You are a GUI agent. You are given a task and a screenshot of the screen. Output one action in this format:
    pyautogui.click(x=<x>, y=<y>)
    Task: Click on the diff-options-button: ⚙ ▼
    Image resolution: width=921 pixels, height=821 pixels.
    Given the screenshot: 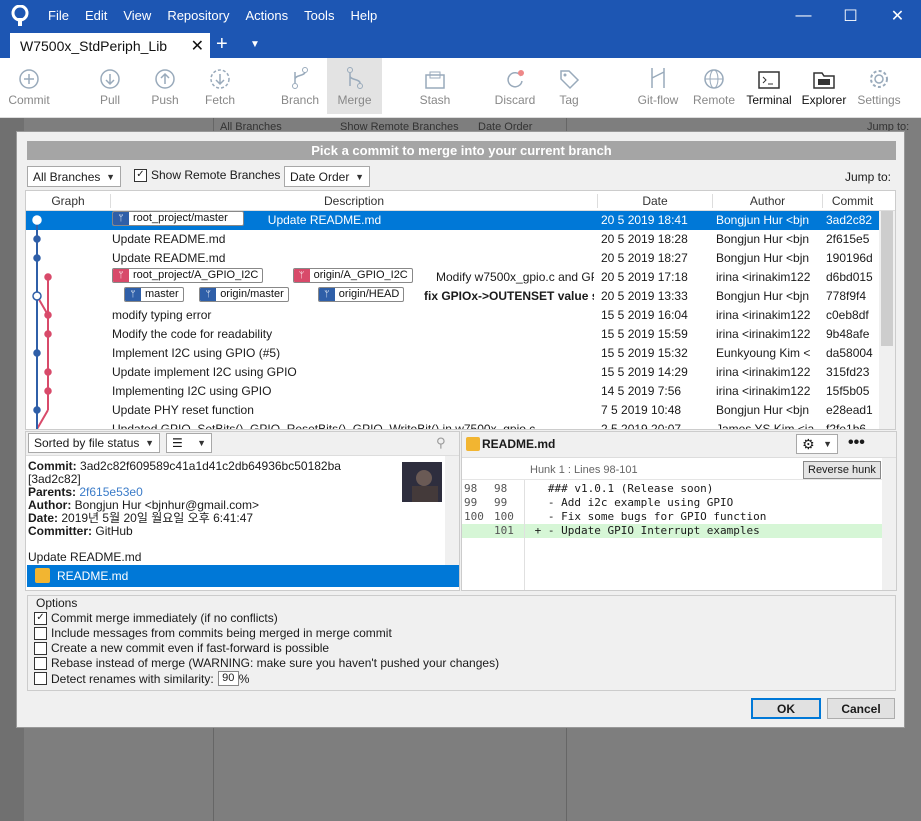 What is the action you would take?
    pyautogui.click(x=817, y=444)
    